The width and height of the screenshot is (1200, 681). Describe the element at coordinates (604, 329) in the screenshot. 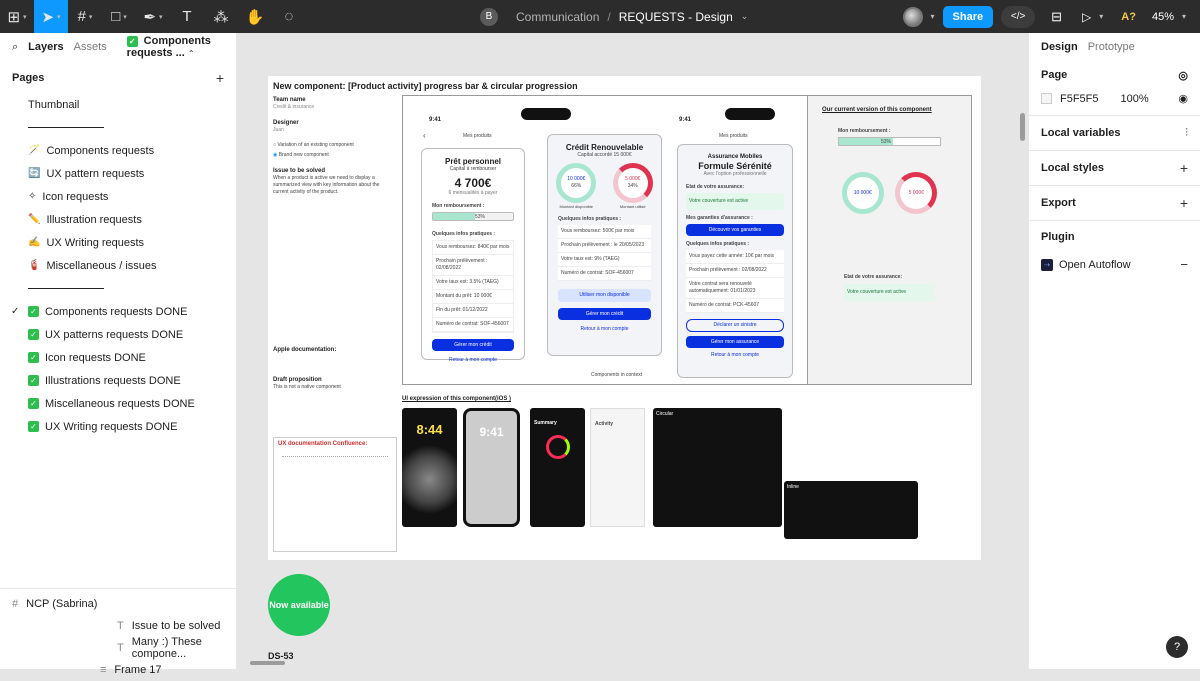

I see `retour-compte-link-2: Retour à mon compte` at that location.